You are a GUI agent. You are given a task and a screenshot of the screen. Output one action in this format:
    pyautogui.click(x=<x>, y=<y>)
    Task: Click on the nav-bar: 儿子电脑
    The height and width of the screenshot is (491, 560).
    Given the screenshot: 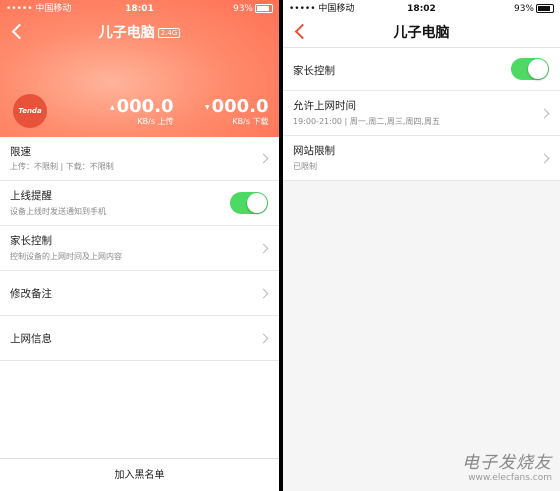 What is the action you would take?
    pyautogui.click(x=421, y=31)
    